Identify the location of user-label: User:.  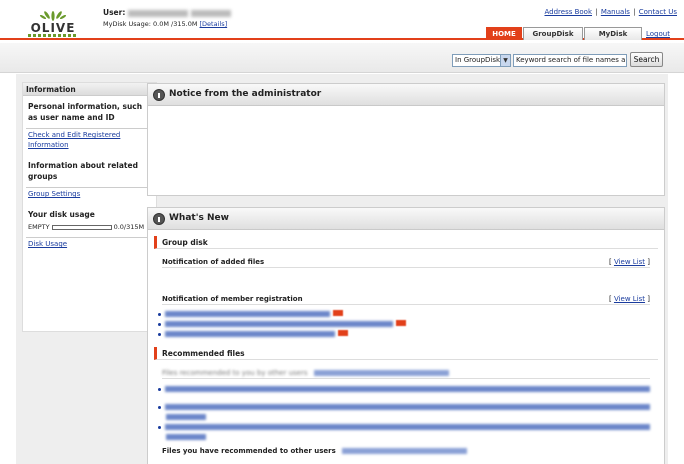
(114, 12).